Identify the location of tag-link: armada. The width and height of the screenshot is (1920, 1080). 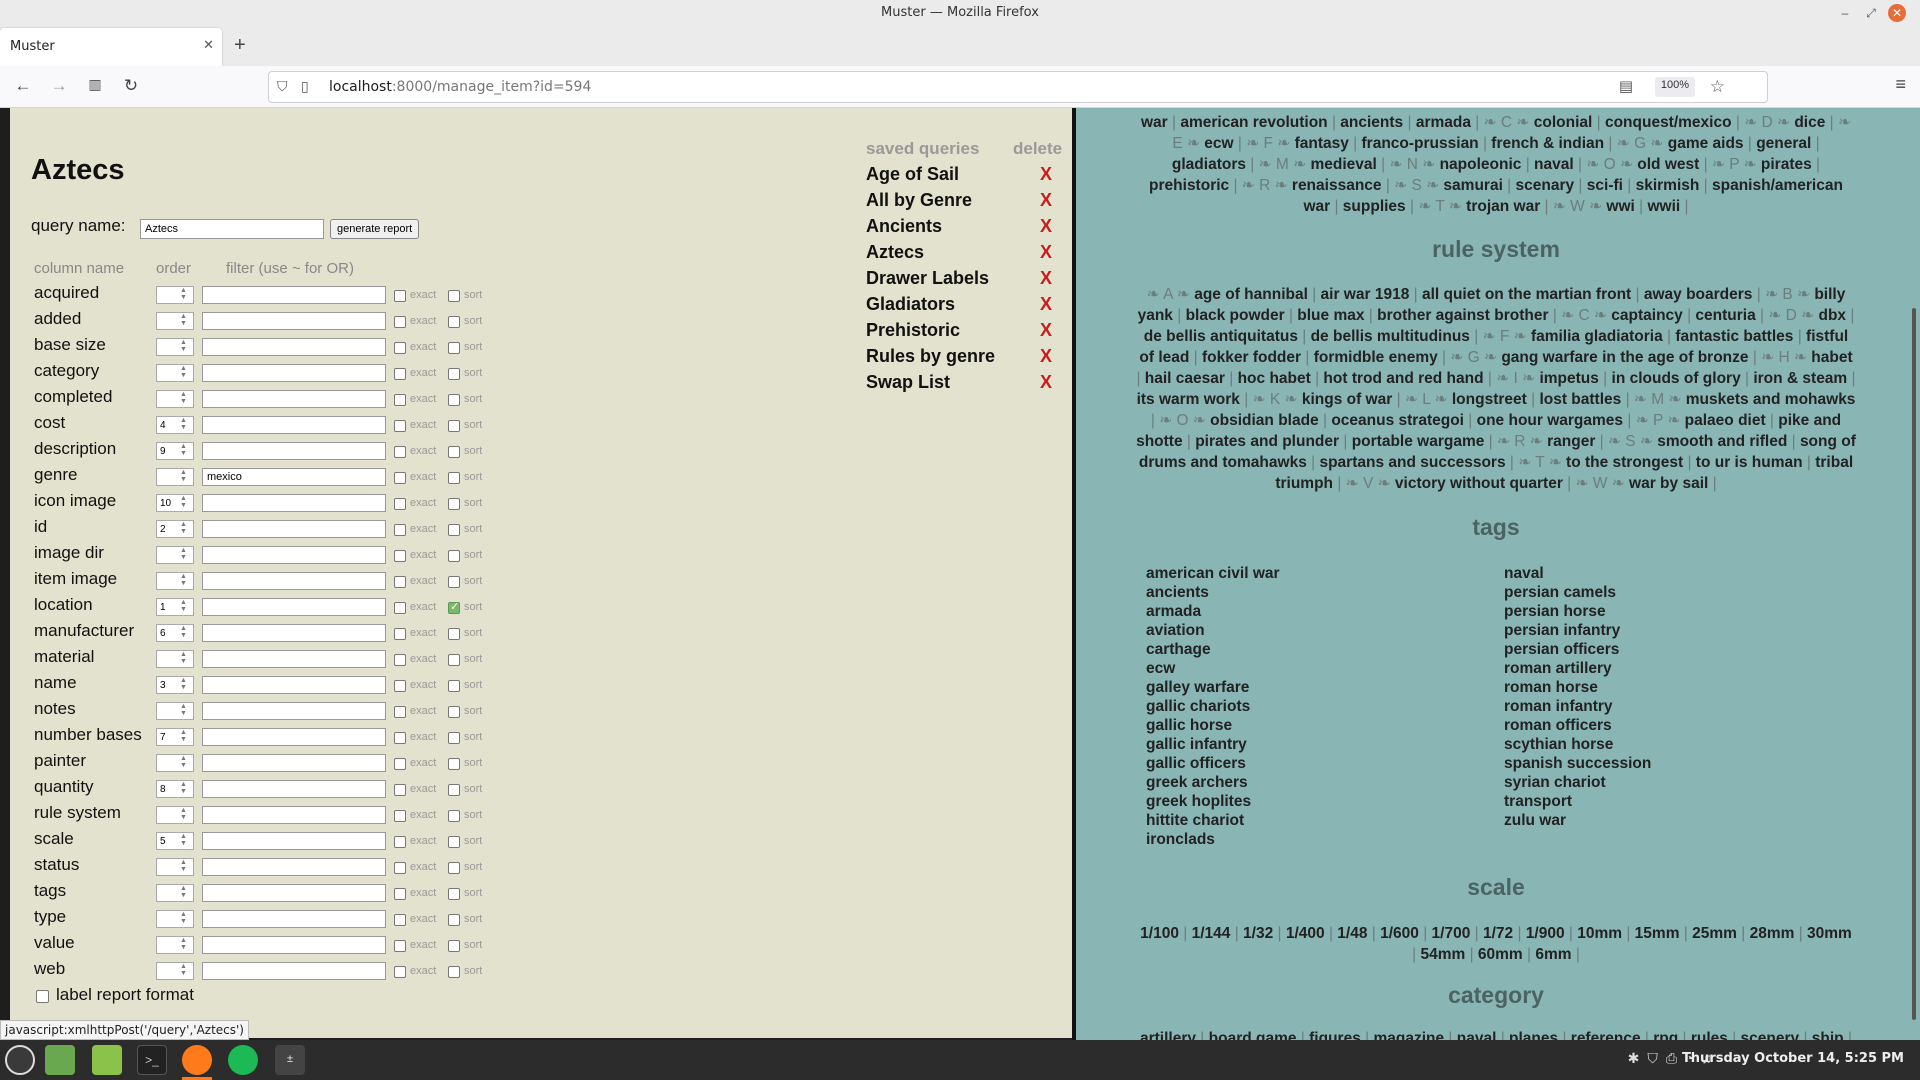
(1296, 612).